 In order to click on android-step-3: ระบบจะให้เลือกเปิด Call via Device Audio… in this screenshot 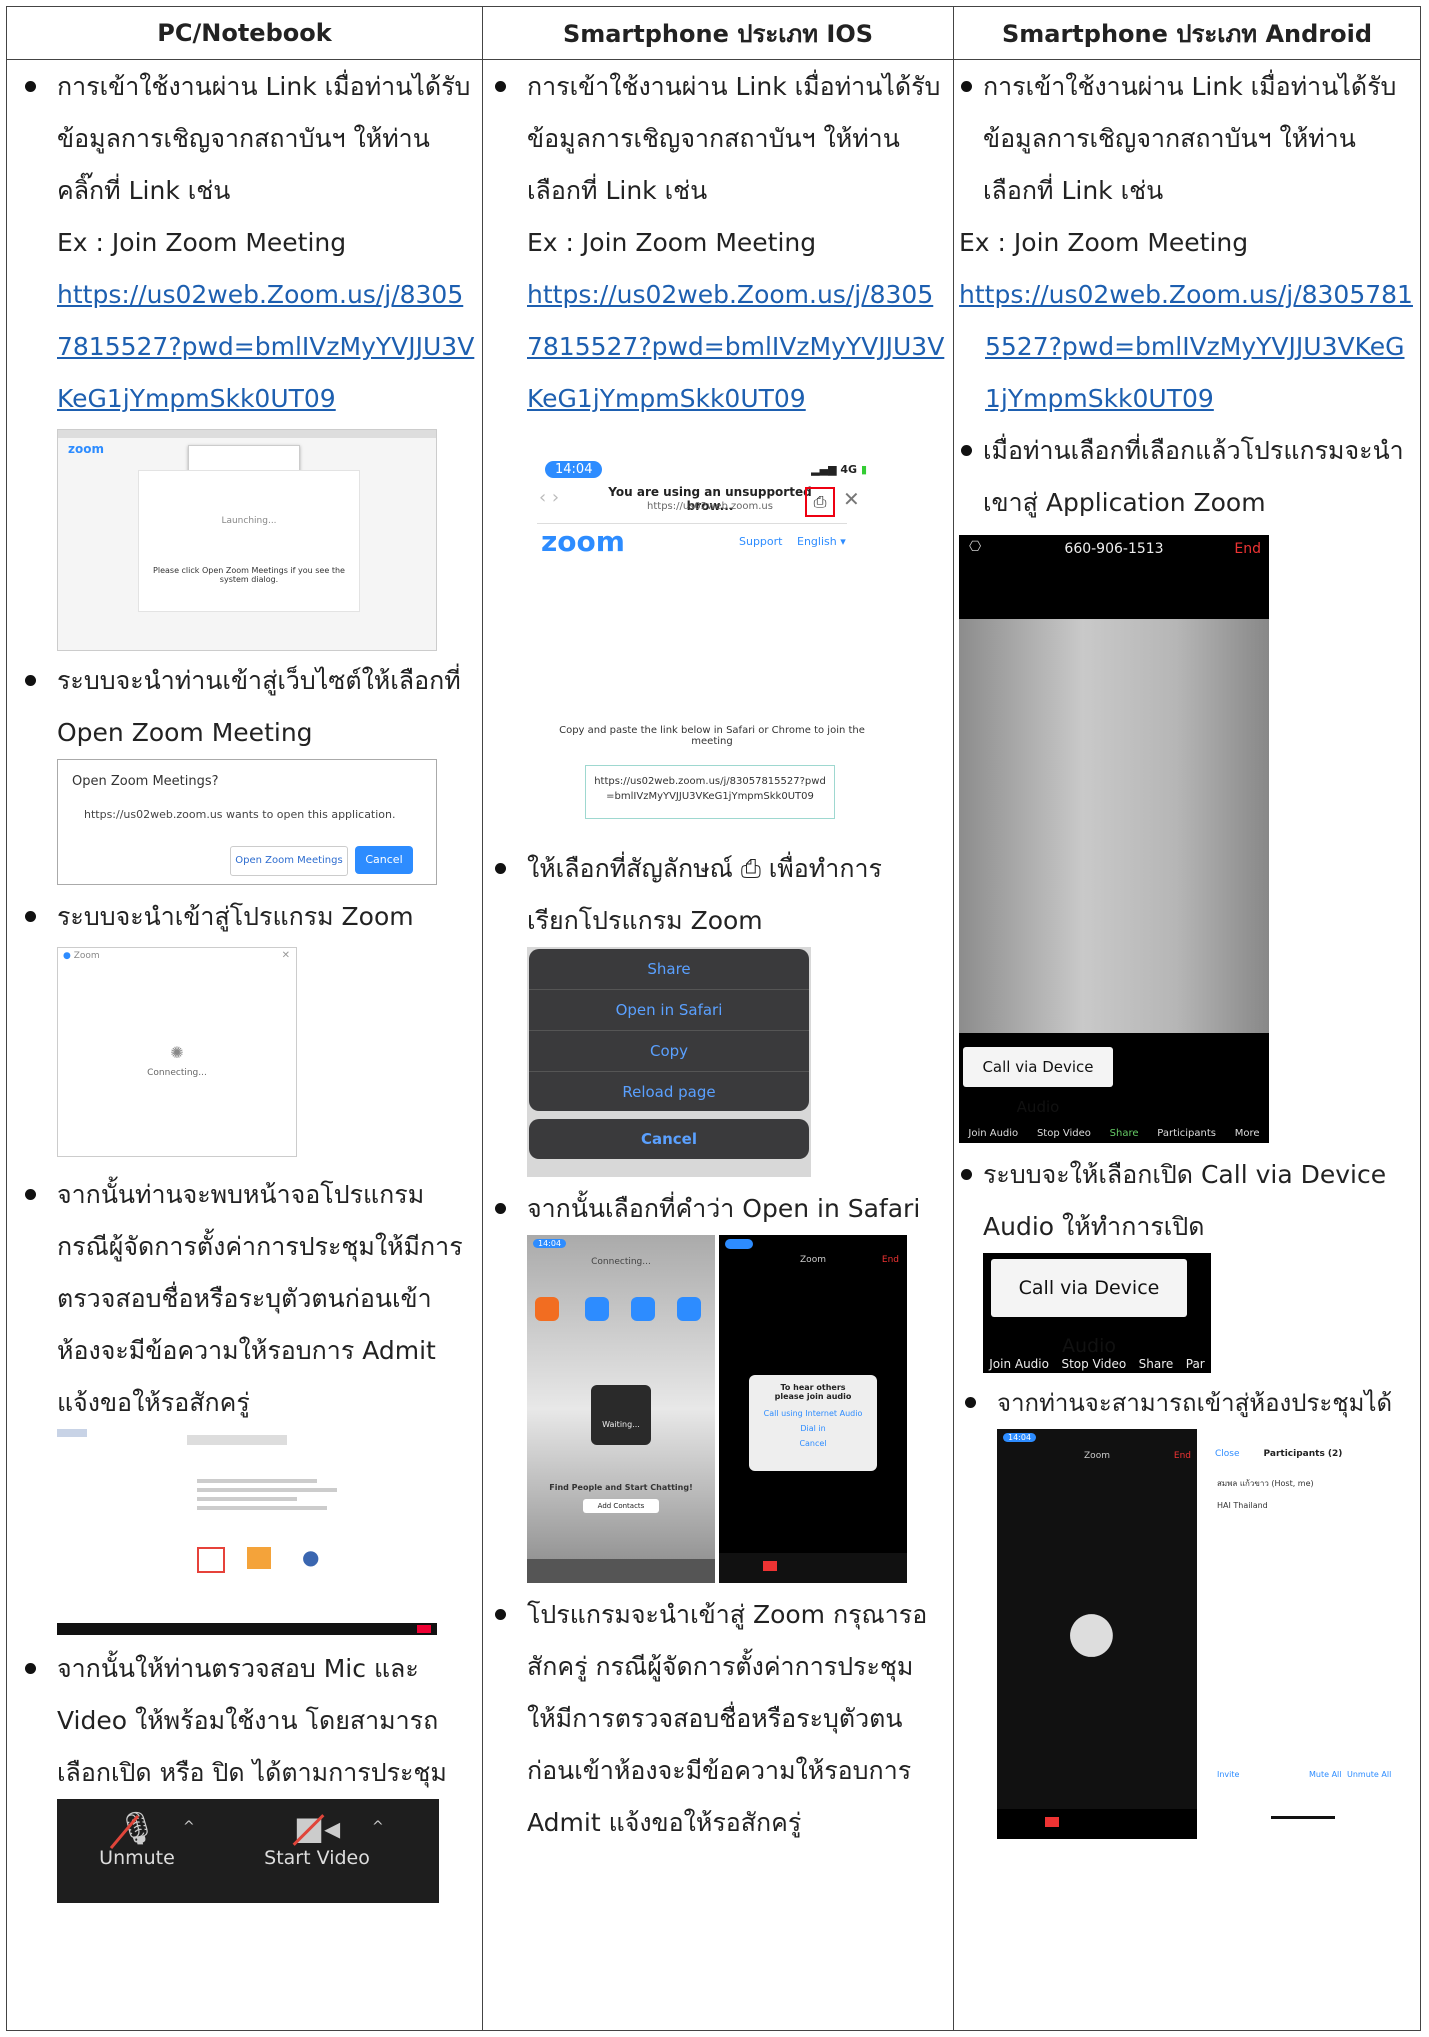, I will do `click(1186, 1201)`.